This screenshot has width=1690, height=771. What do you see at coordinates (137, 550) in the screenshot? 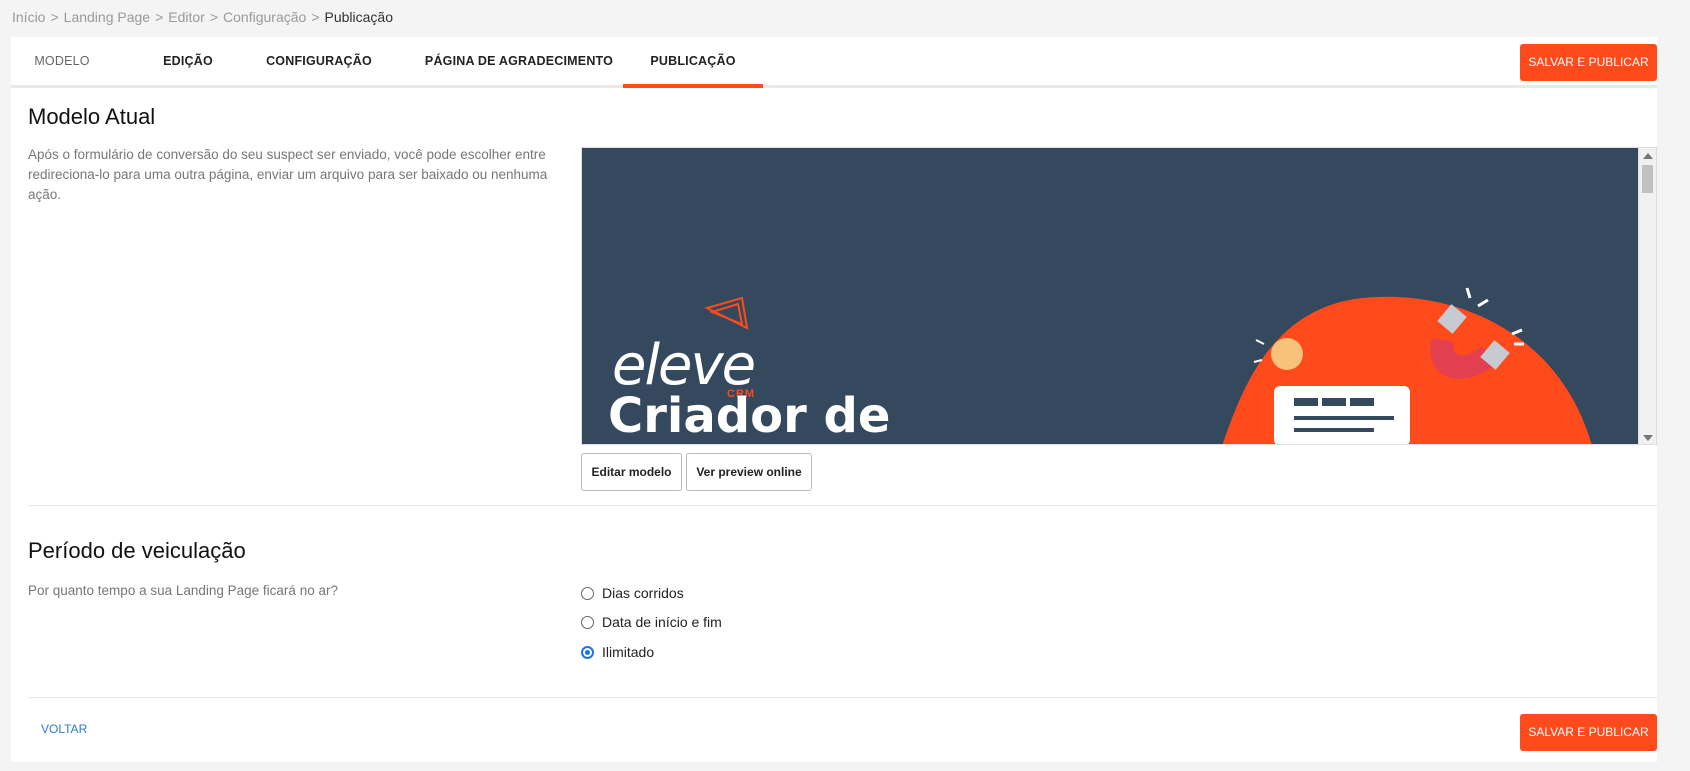
I see `periodo-title: Período de veiculação` at bounding box center [137, 550].